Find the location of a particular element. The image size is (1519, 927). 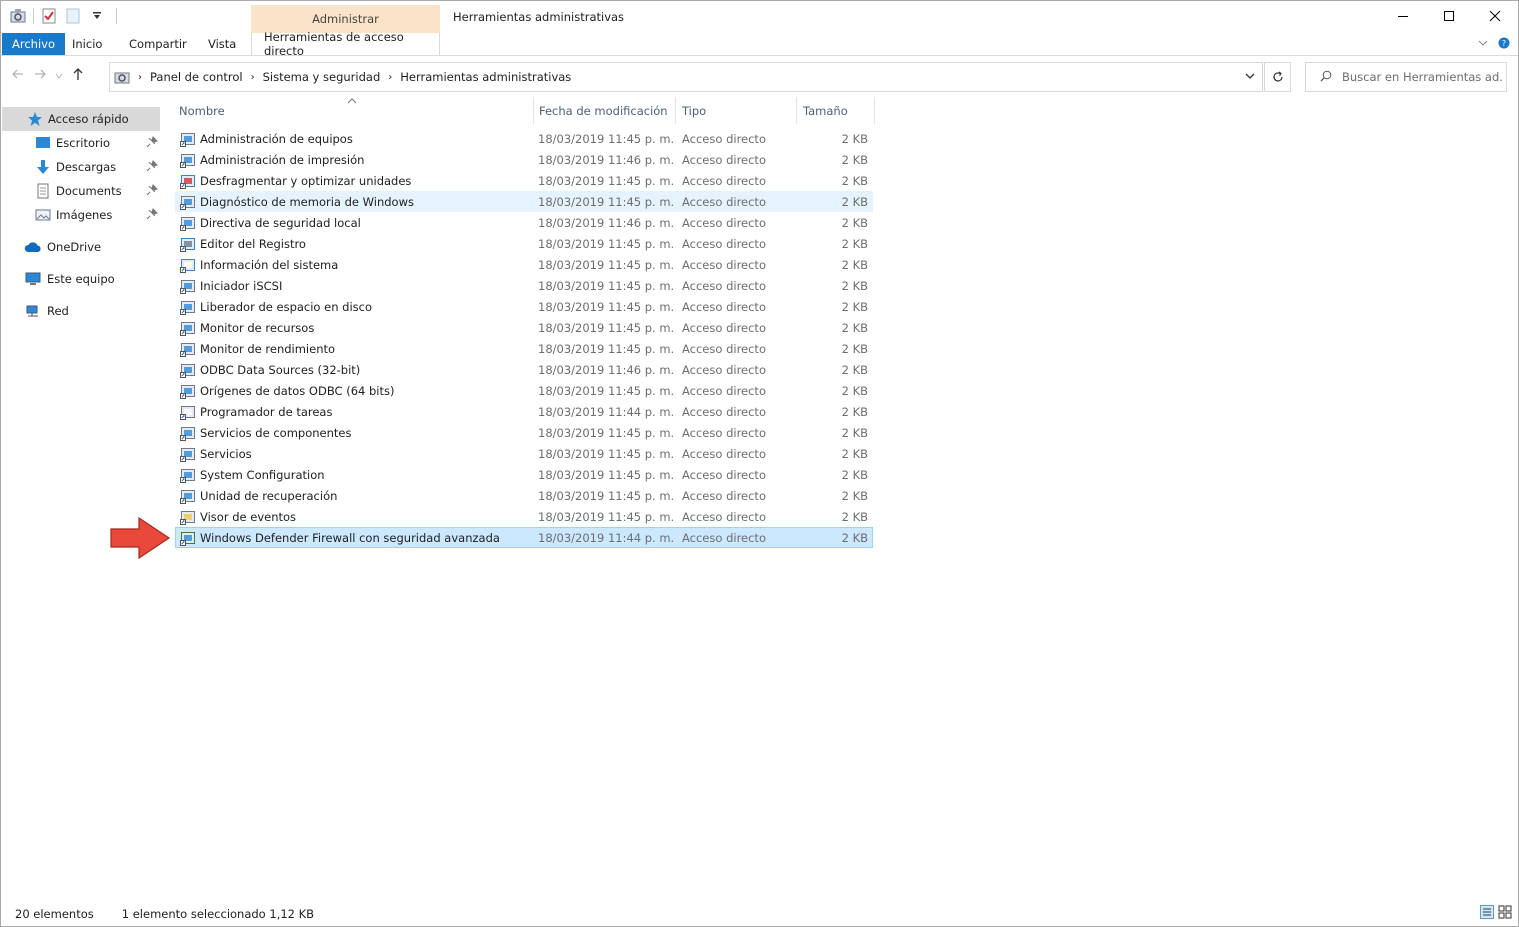

control-panel-icon is located at coordinates (122, 77).